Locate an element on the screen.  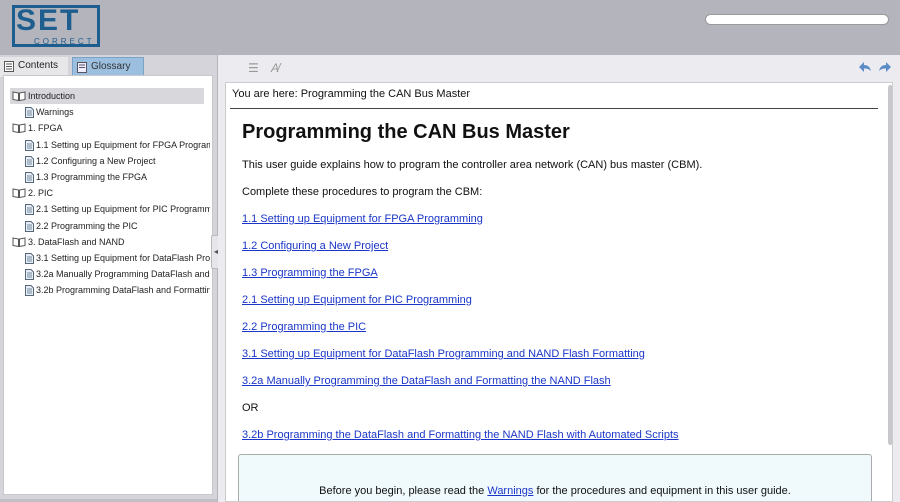
tab-glossary-label: Glossary is located at coordinates (111, 66).